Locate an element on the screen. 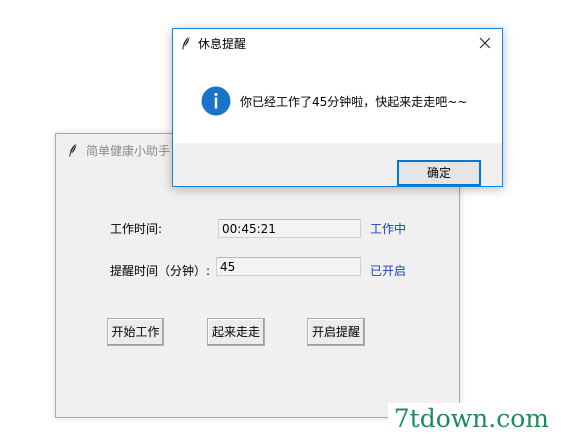 The image size is (561, 441). dialog-titlebar: 休息提醒 is located at coordinates (337, 43).